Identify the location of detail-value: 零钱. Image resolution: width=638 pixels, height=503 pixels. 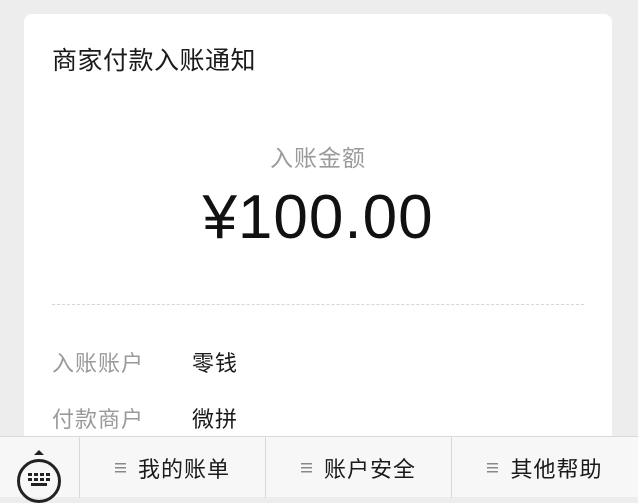
(215, 364).